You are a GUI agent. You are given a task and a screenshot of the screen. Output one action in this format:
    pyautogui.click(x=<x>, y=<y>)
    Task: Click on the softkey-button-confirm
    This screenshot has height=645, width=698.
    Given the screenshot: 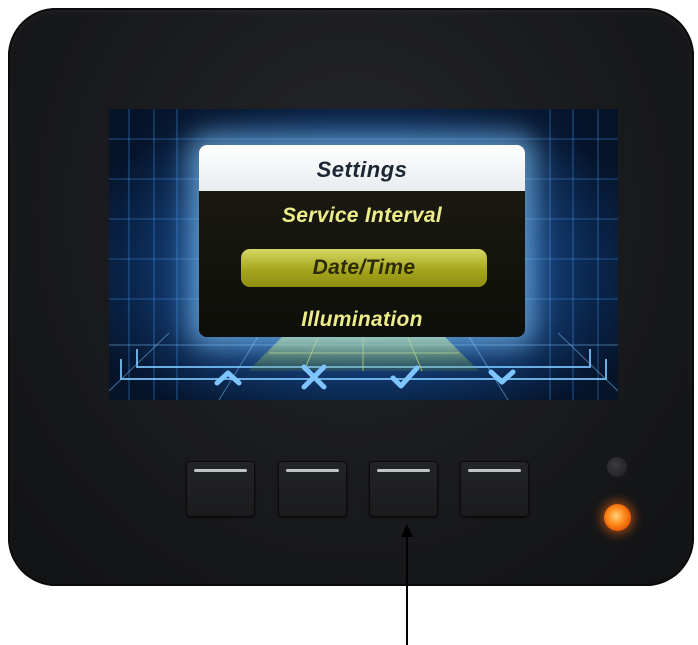 What is the action you would take?
    pyautogui.click(x=403, y=489)
    